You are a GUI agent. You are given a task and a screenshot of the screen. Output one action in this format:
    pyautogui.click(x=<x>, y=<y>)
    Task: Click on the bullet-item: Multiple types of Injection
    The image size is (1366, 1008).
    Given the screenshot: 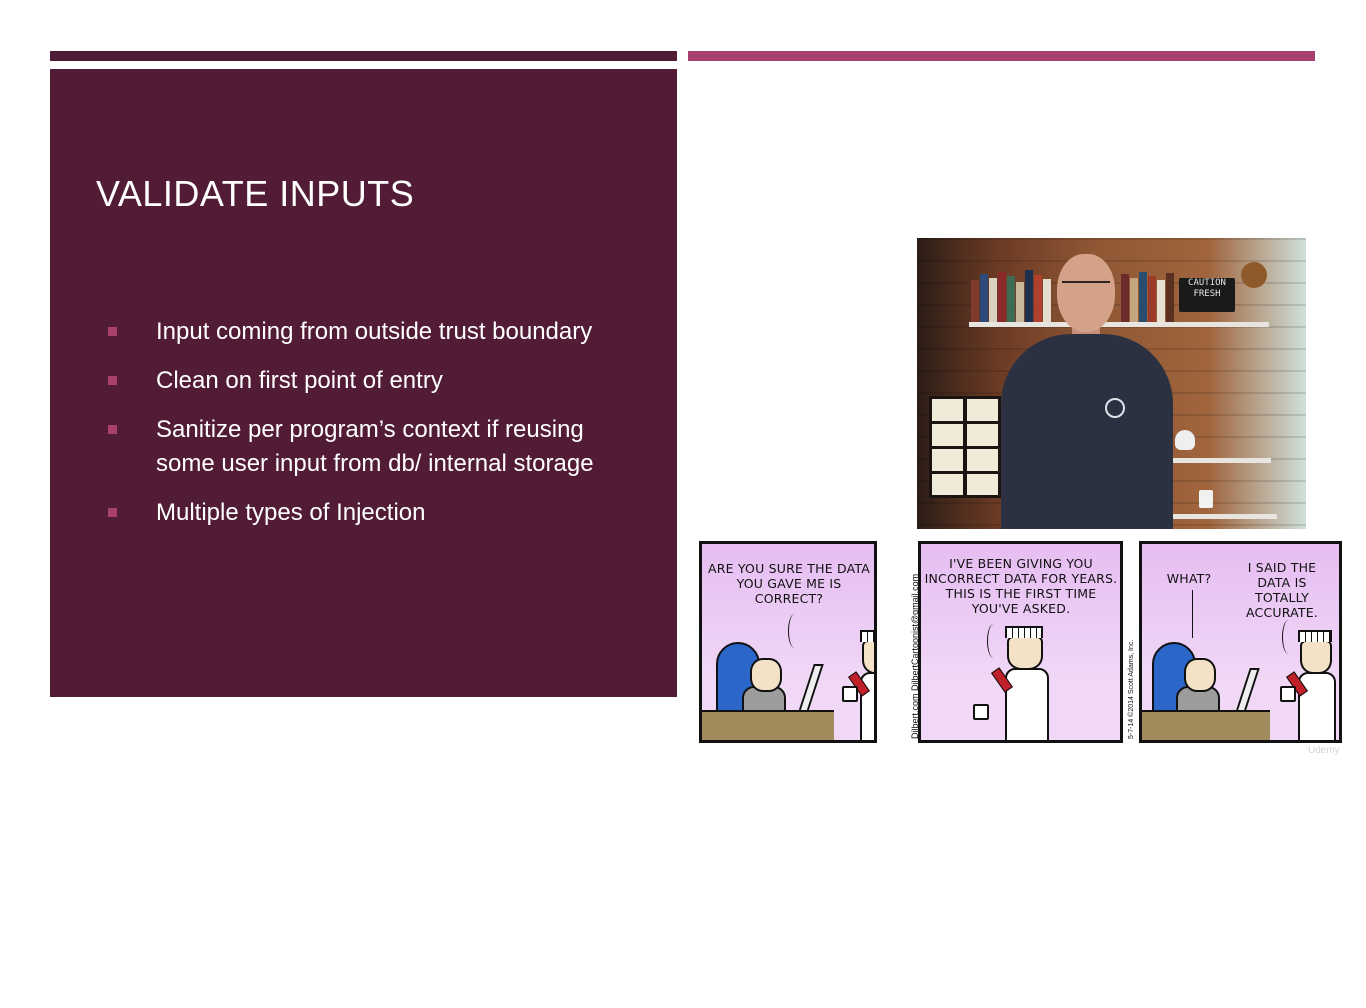 What is the action you would take?
    pyautogui.click(x=376, y=513)
    